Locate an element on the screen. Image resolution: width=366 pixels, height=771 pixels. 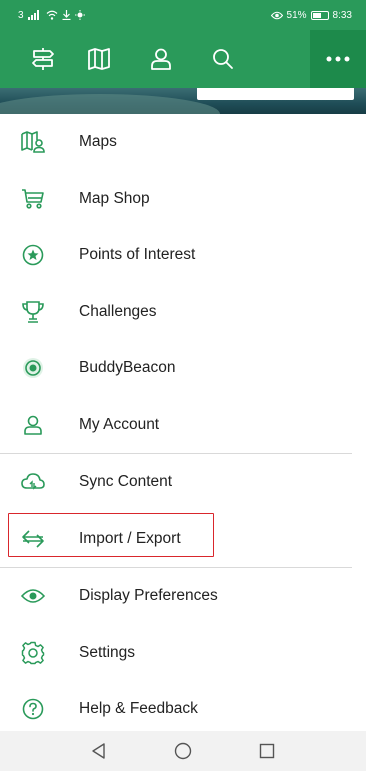
maps-icon is located at coordinates (33, 142).